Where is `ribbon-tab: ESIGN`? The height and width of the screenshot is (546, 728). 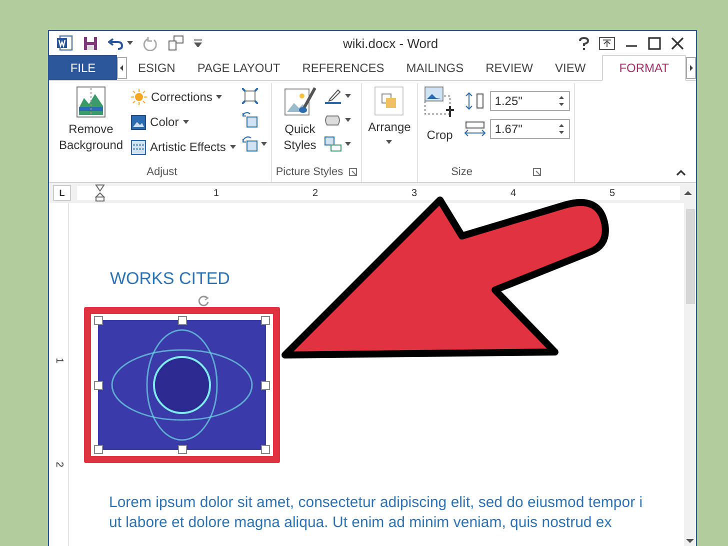
ribbon-tab: ESIGN is located at coordinates (156, 67).